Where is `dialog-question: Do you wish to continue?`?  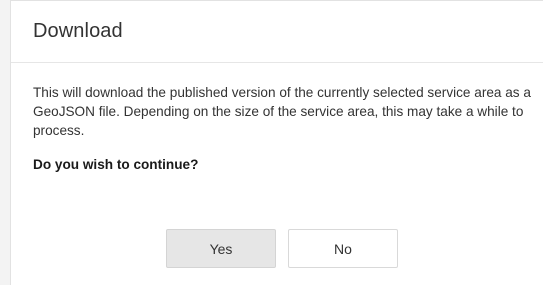
dialog-question: Do you wish to continue? is located at coordinates (116, 164).